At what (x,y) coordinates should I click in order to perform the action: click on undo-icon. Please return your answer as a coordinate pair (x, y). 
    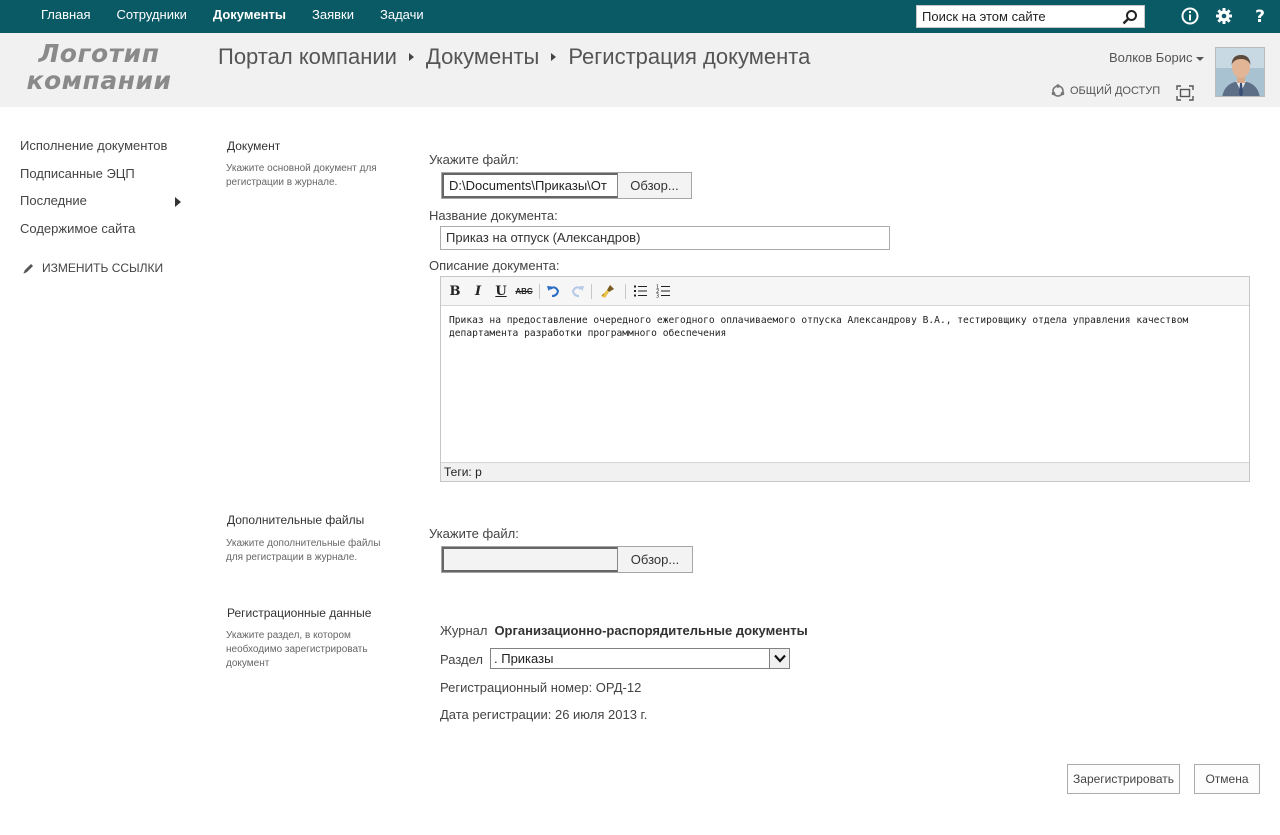
    Looking at the image, I should click on (553, 291).